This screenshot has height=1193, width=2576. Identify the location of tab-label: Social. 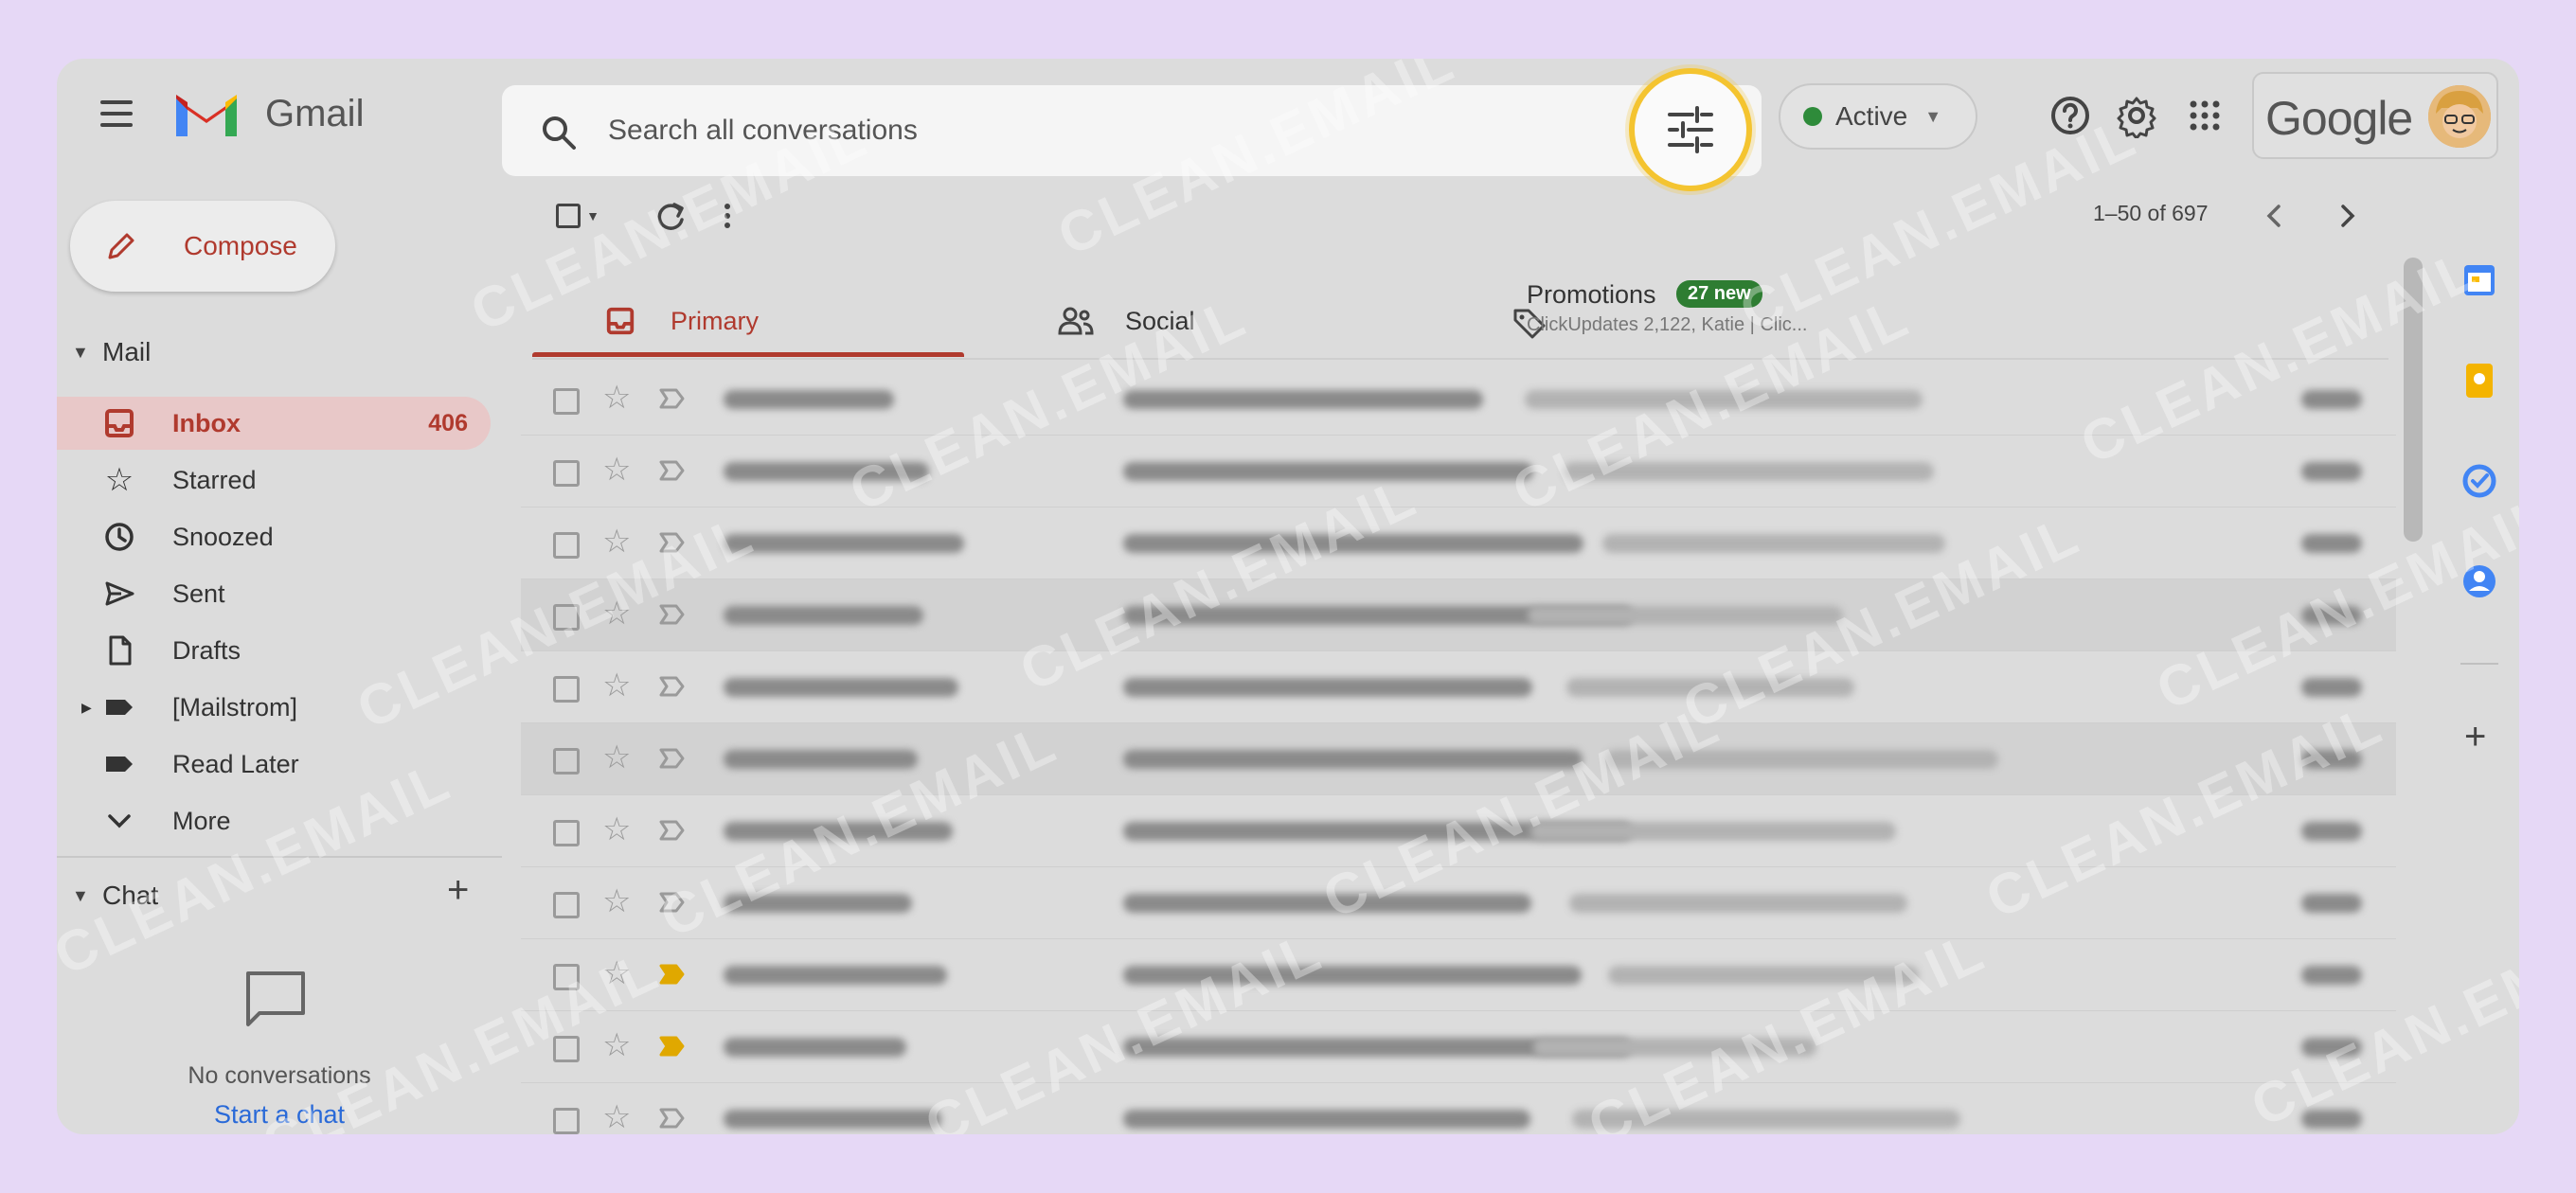
(1160, 321).